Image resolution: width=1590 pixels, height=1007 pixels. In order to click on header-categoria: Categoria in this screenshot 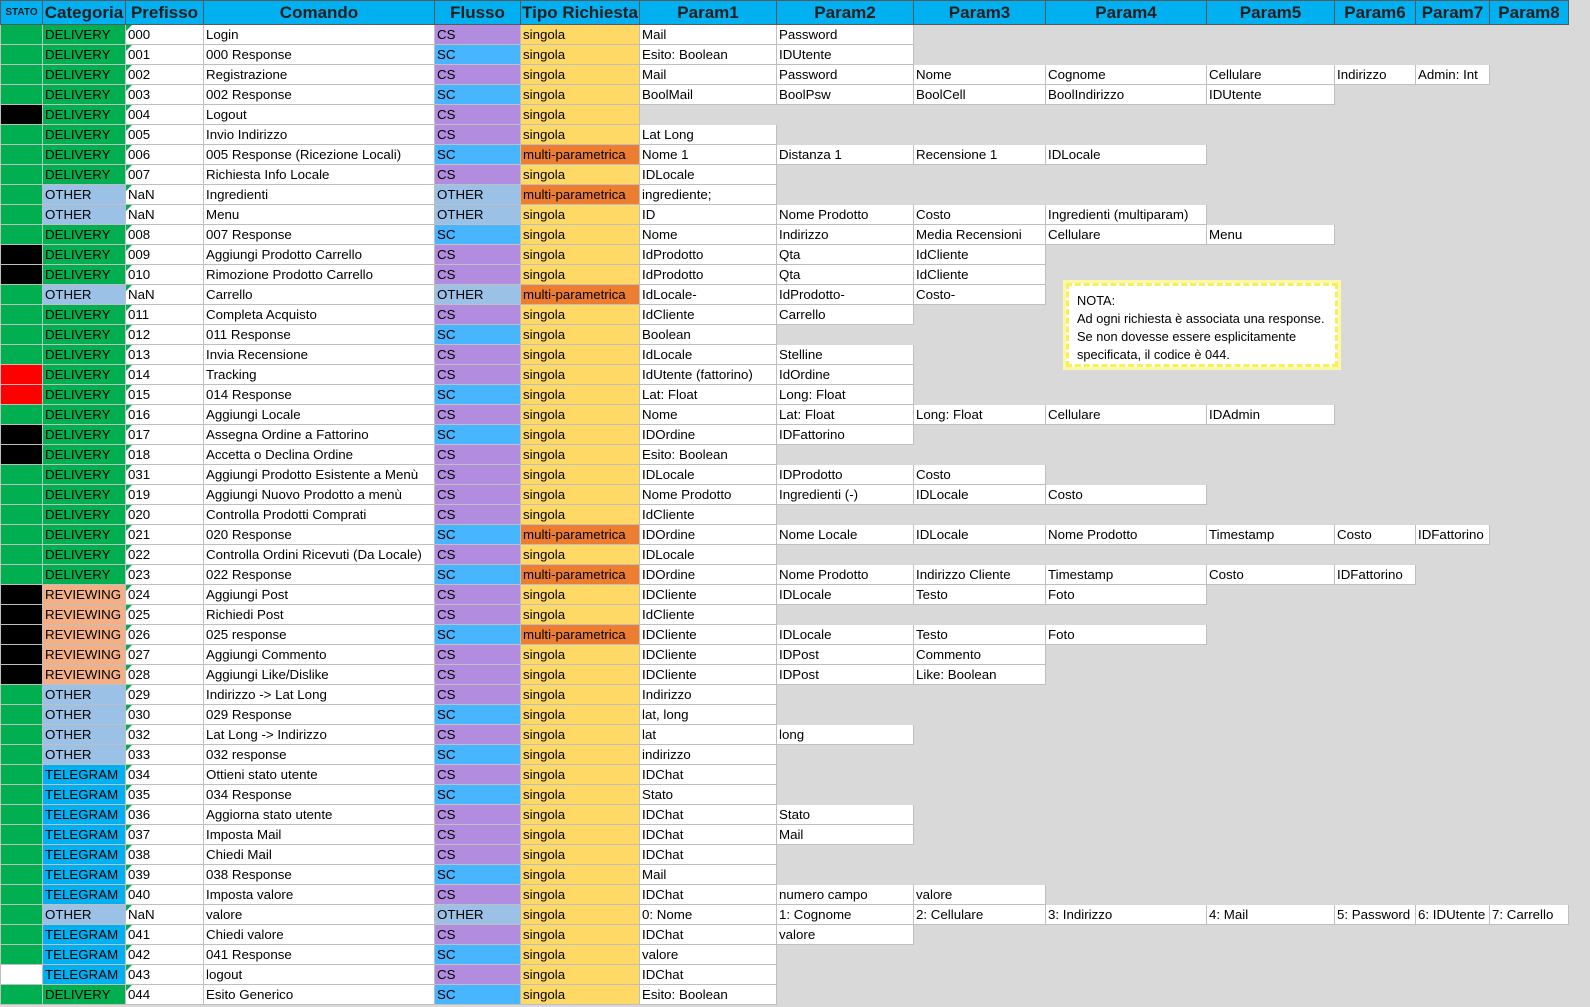, I will do `click(84, 12)`.